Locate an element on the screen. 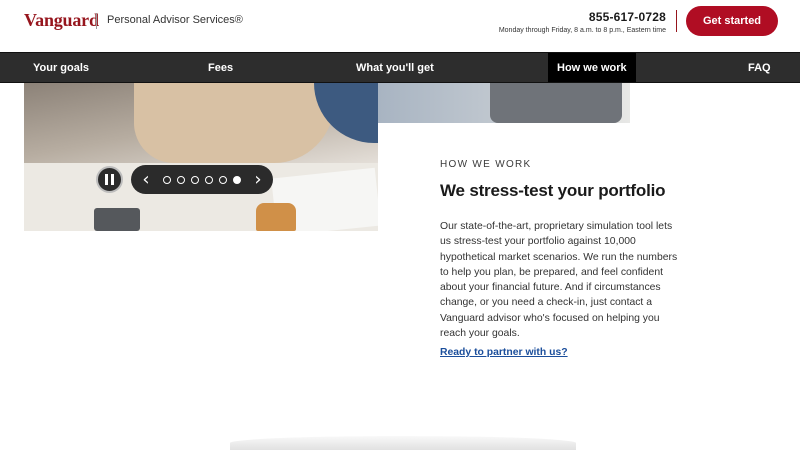 The width and height of the screenshot is (800, 450). jar-shape is located at coordinates (276, 217).